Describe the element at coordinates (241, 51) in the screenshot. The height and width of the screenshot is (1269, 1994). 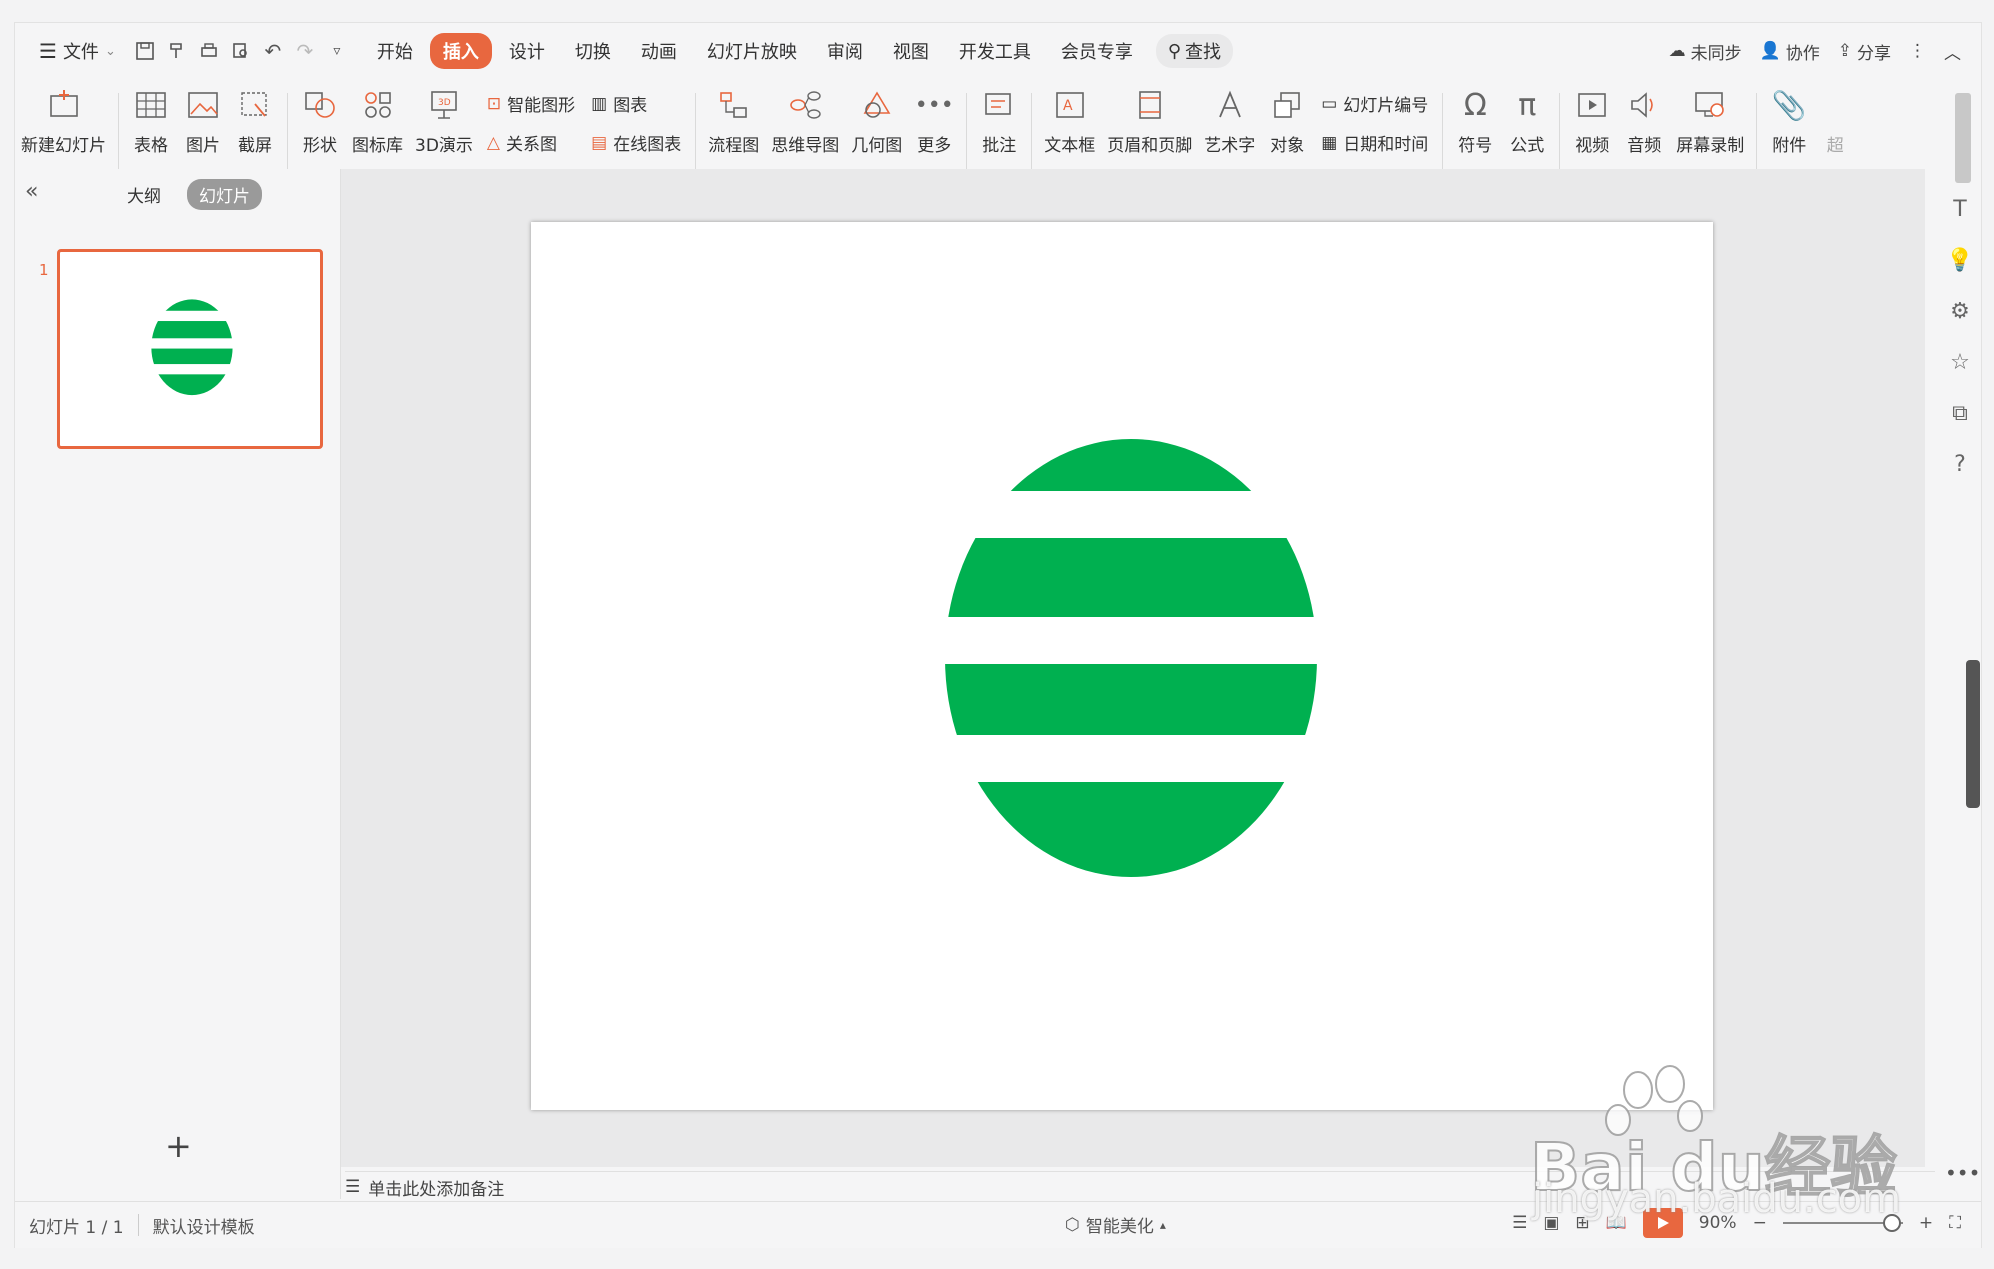
I see `print-preview-icon` at that location.